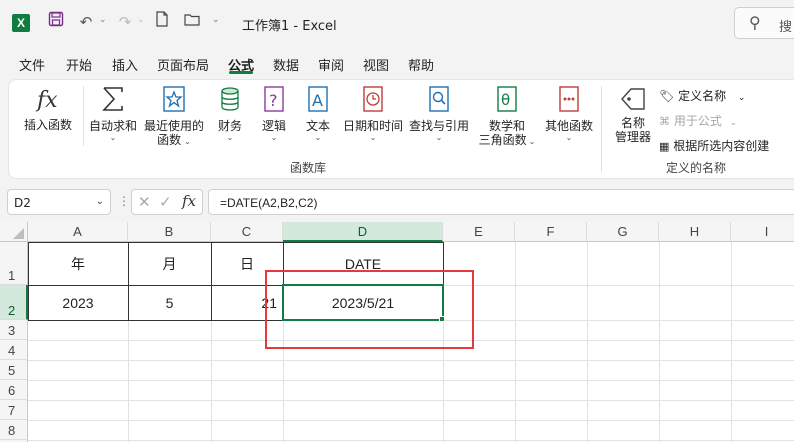  I want to click on cell-a2: 2023, so click(78, 302).